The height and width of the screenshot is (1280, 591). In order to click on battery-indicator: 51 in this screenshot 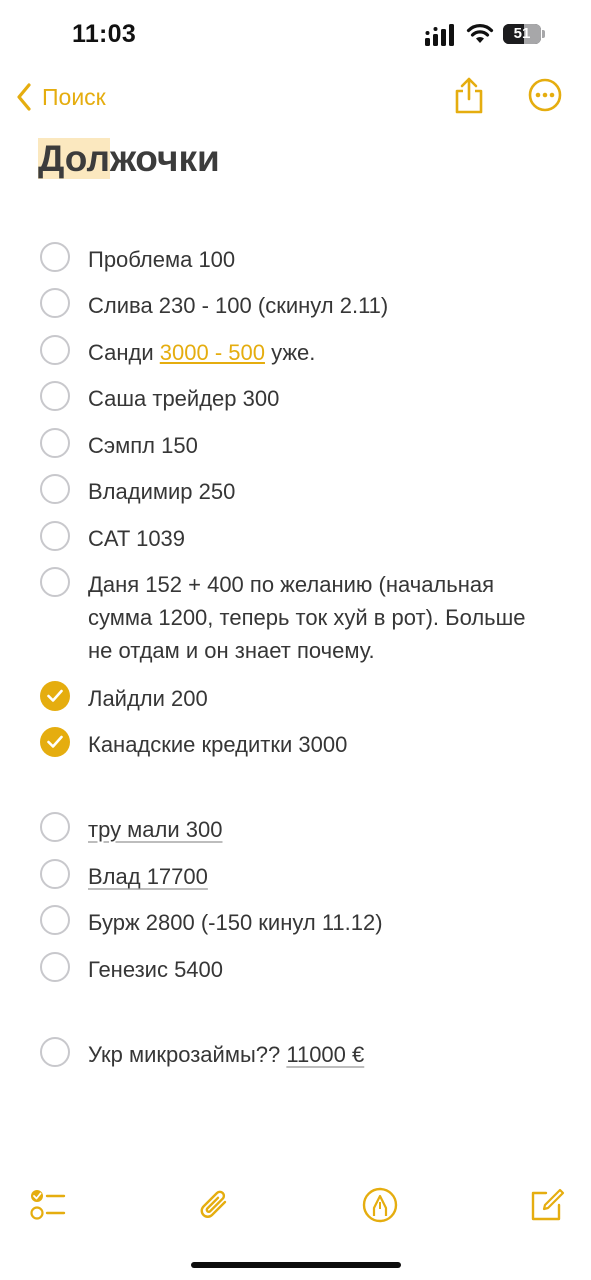, I will do `click(522, 34)`.